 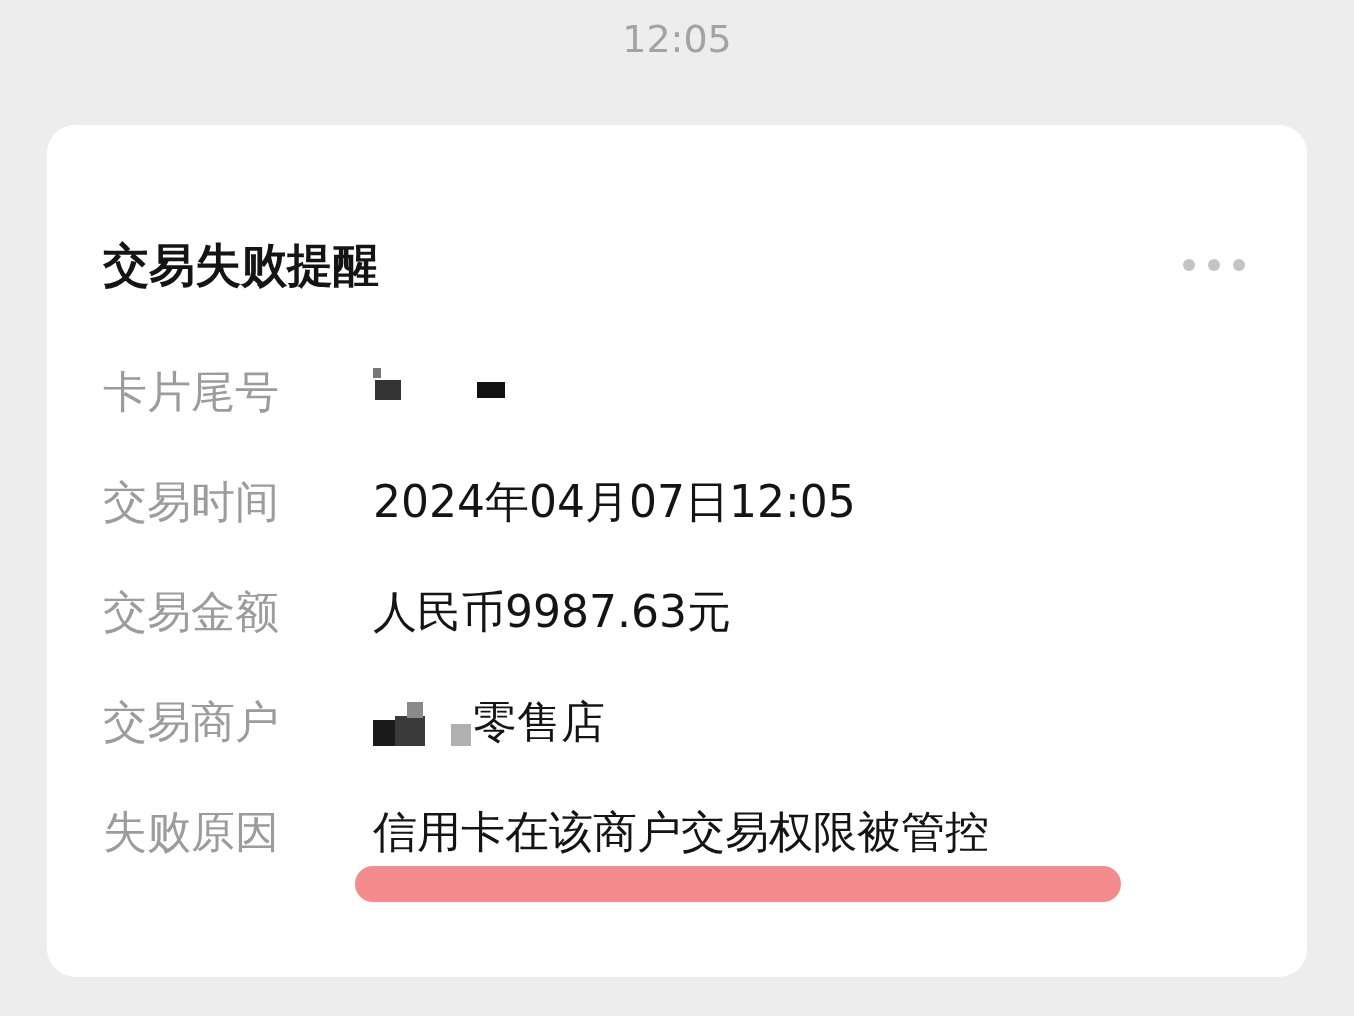 I want to click on field-value: 信用卡在该商户交易权限被管控, so click(x=681, y=832).